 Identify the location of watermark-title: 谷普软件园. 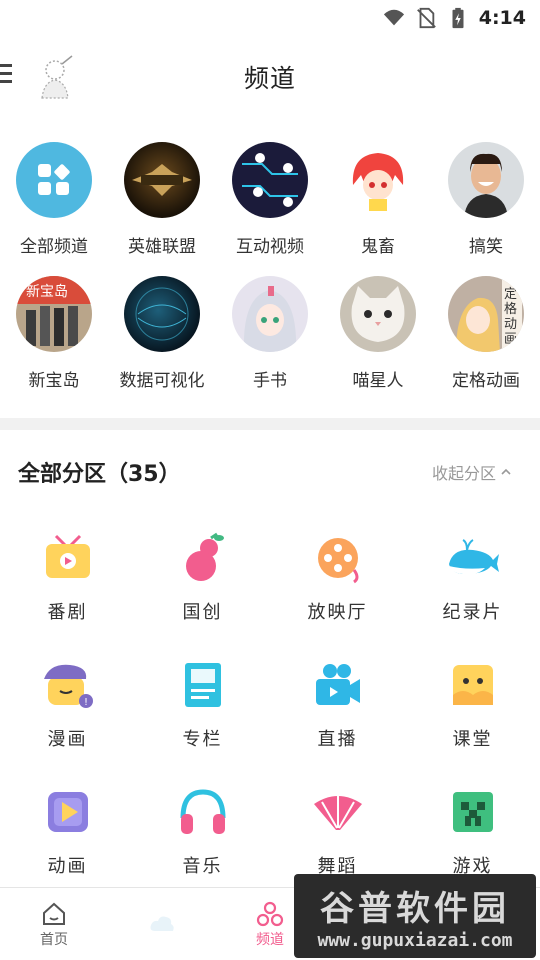
(415, 909).